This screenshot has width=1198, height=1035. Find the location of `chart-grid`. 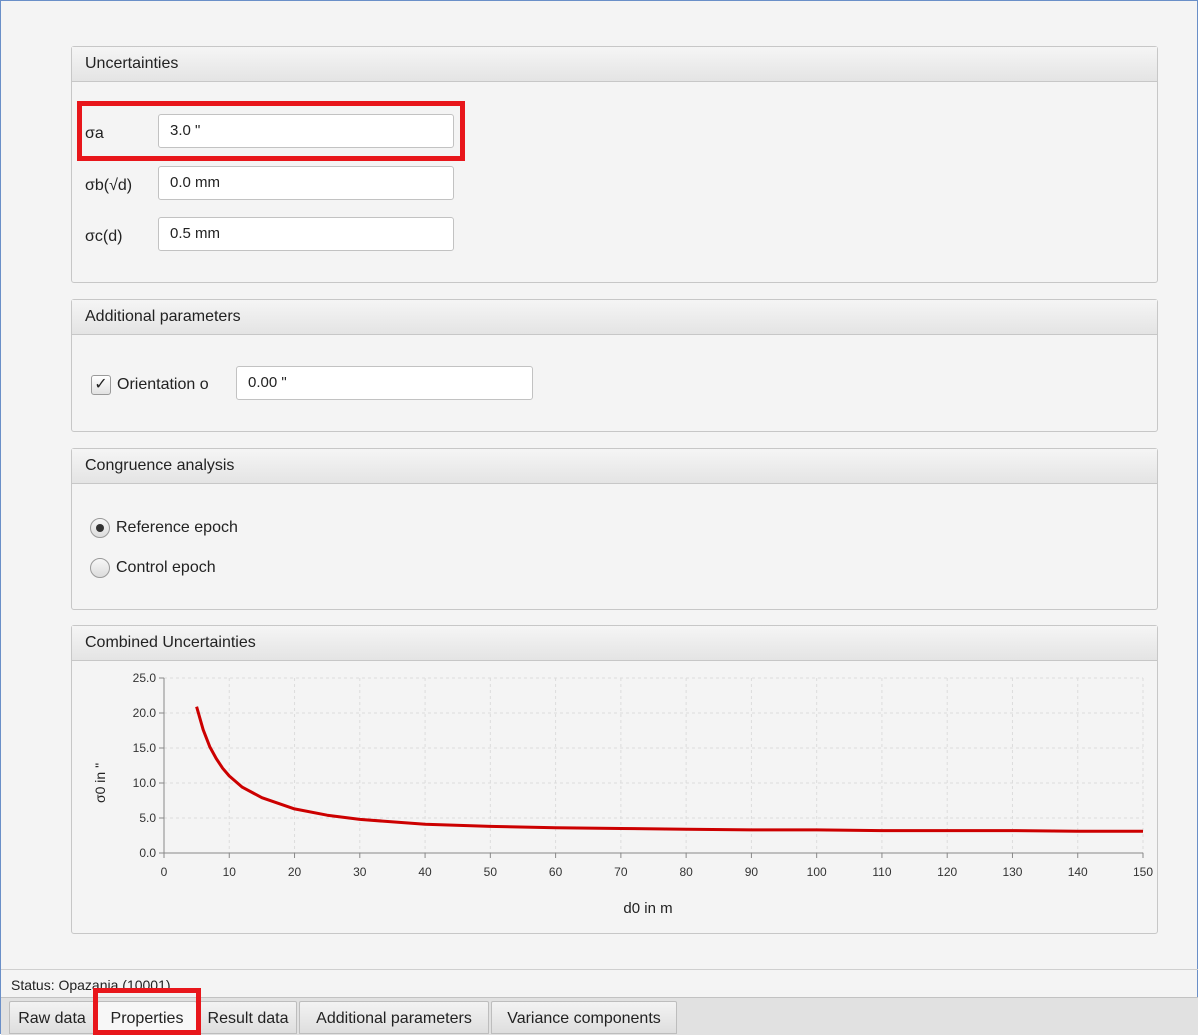

chart-grid is located at coordinates (653, 765).